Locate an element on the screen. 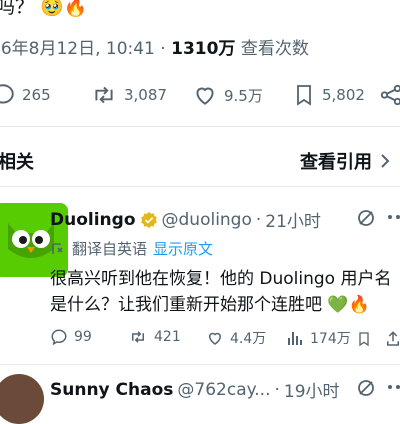 This screenshot has height=424, width=400. reply-views-action: 174万 is located at coordinates (318, 338).